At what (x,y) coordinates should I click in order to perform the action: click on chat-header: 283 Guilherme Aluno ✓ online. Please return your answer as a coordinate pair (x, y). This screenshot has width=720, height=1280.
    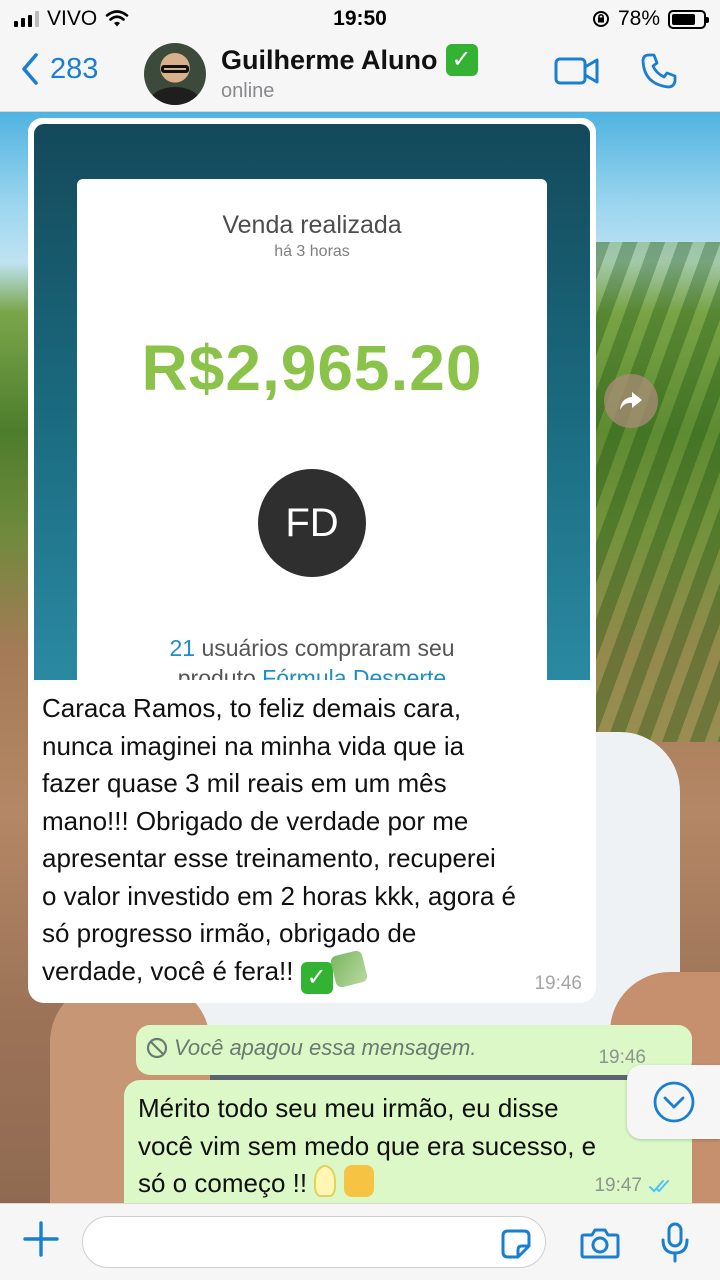
    Looking at the image, I should click on (360, 75).